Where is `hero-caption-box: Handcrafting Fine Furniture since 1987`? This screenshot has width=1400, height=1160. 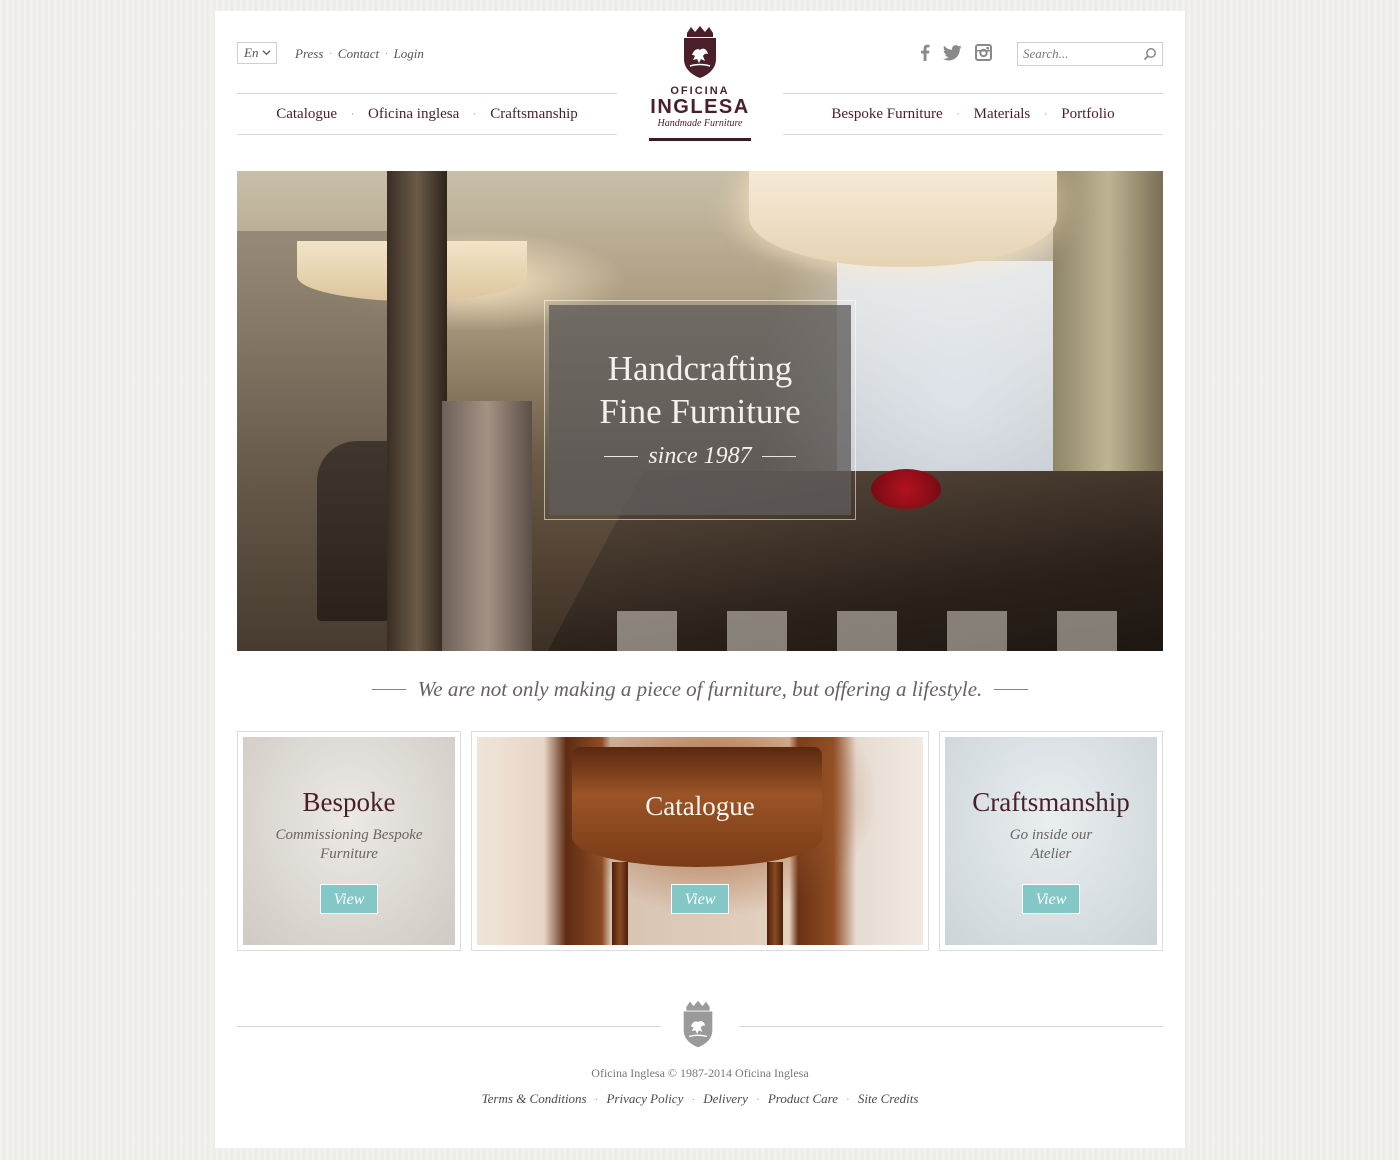
hero-caption-box: Handcrafting Fine Furniture since 1987 is located at coordinates (700, 410).